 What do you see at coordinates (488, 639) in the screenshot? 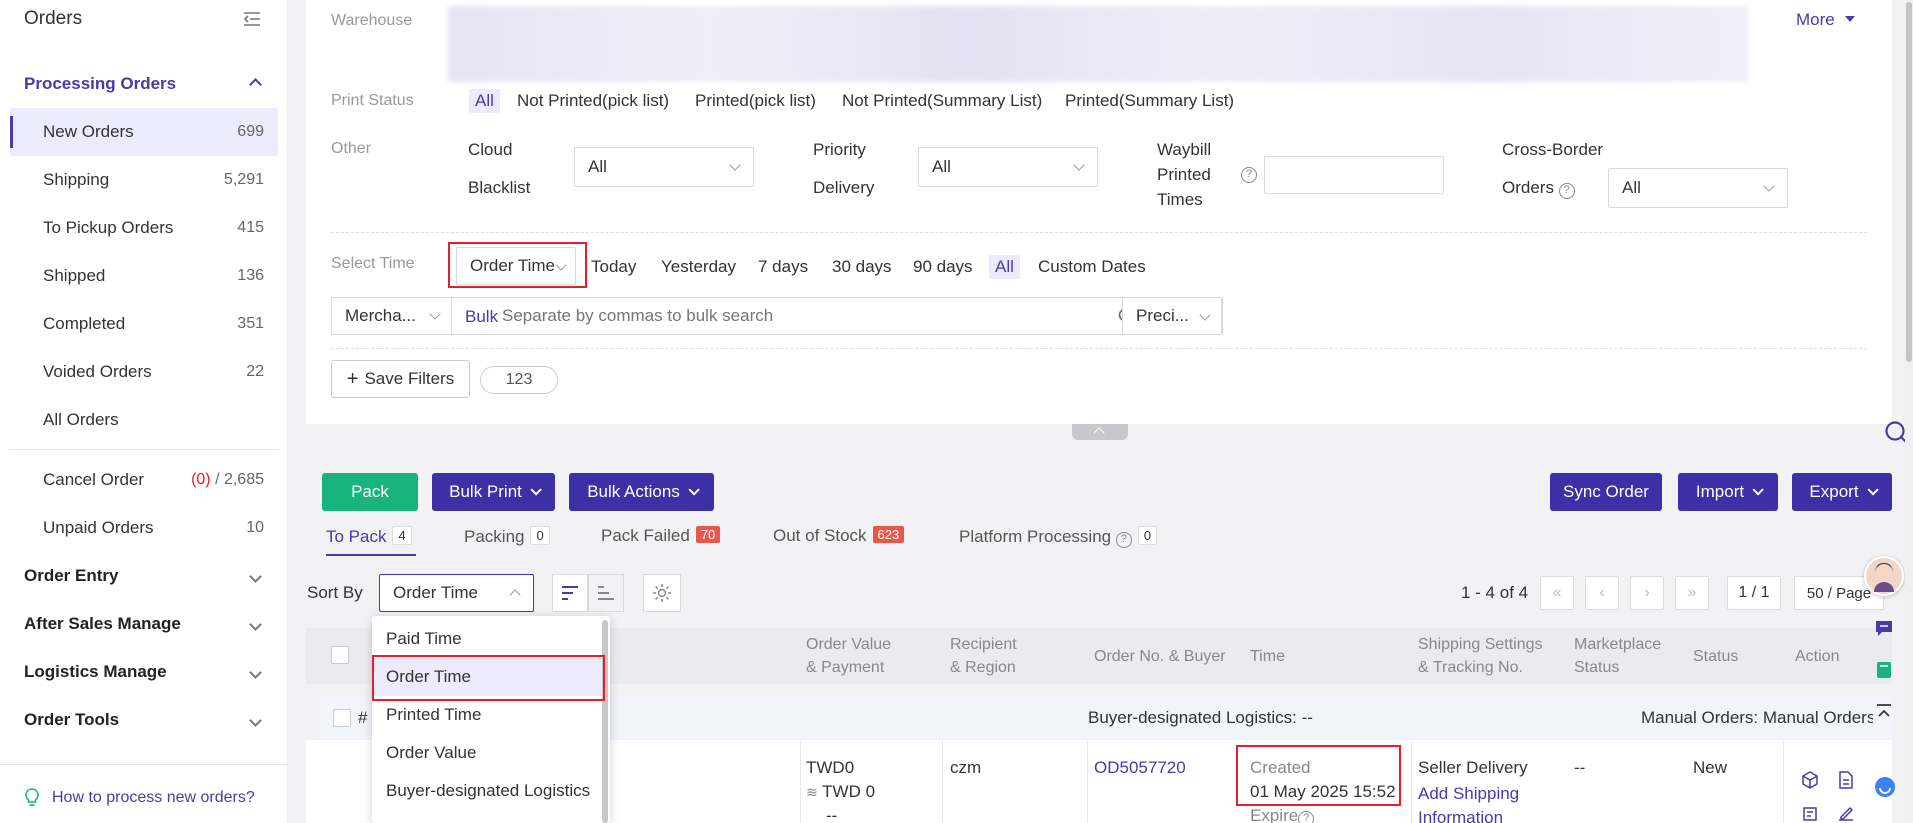
I see `sort-option-paid-time: Paid Time` at bounding box center [488, 639].